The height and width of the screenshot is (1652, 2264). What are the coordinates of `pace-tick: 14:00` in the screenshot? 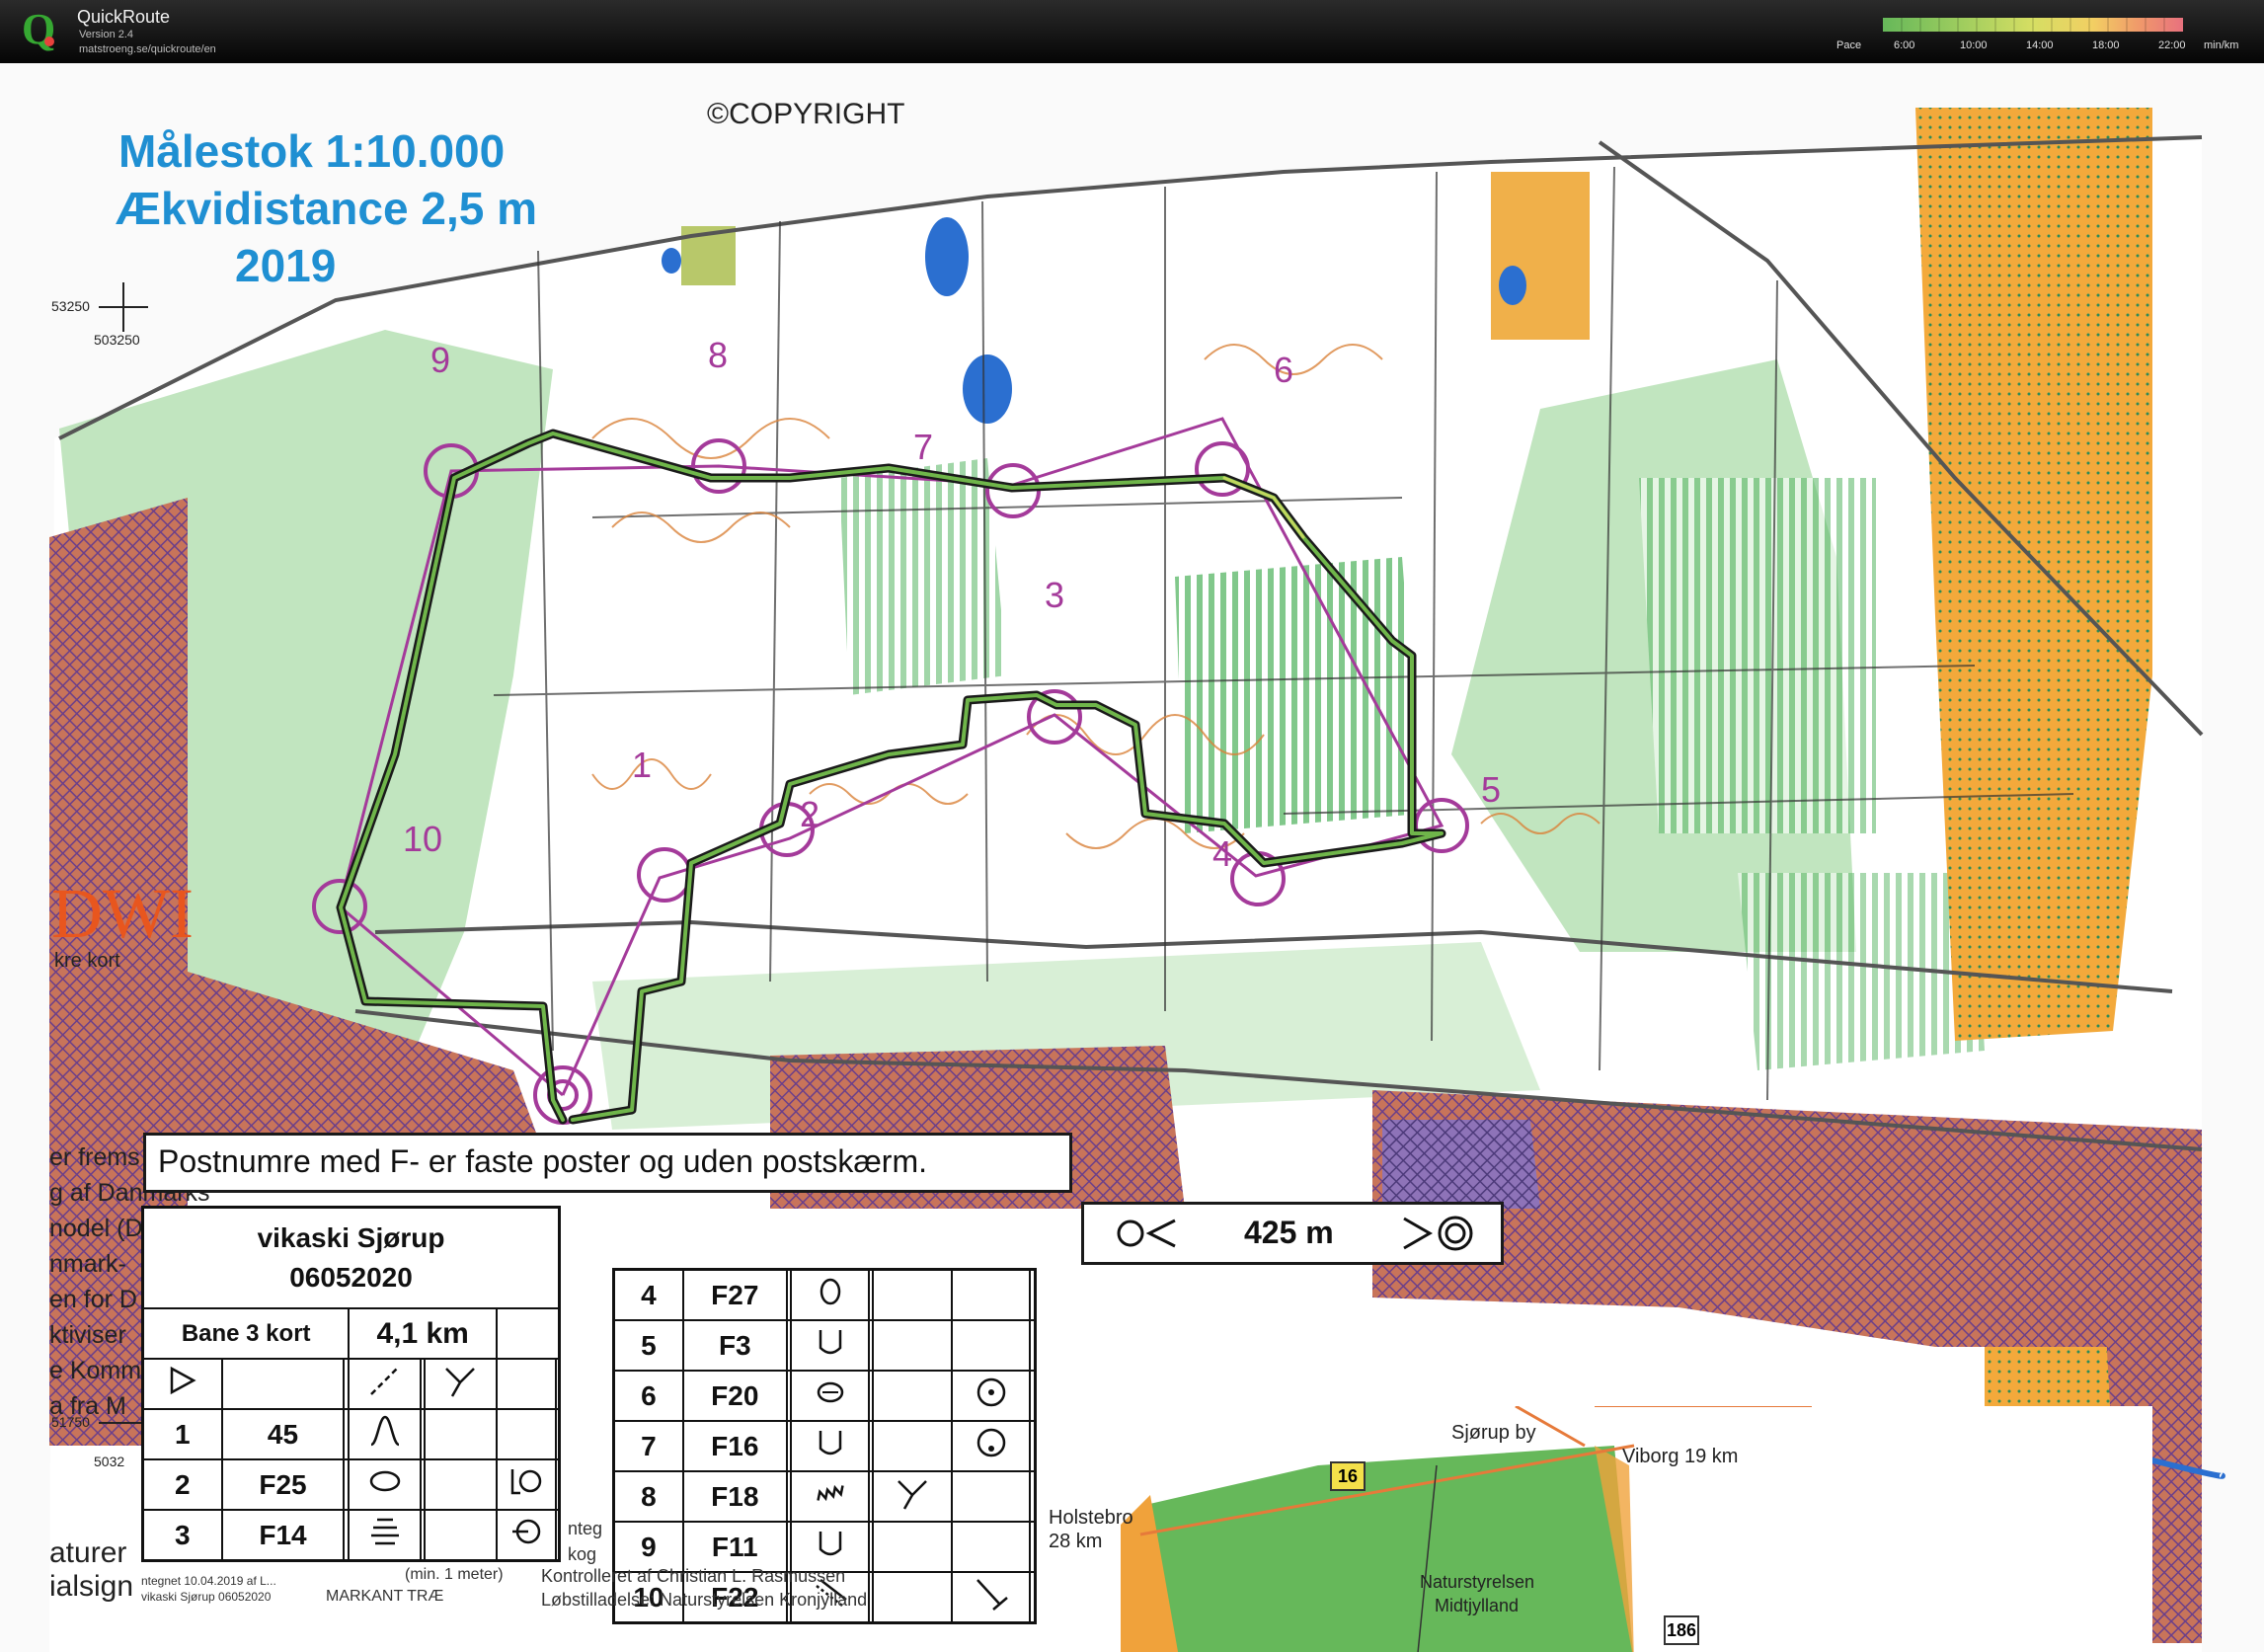 It's located at (2040, 45).